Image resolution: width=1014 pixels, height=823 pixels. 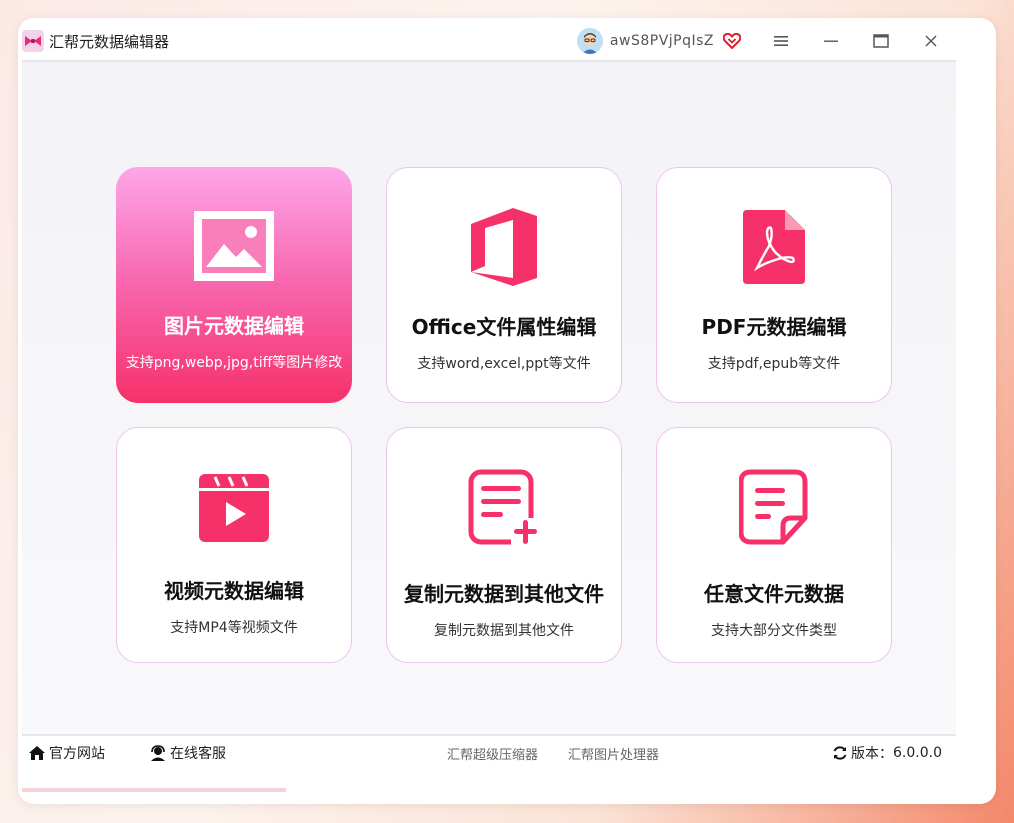 I want to click on card-subtitle: 支持png,webp,jpg,tiff等图片修改, so click(x=234, y=363).